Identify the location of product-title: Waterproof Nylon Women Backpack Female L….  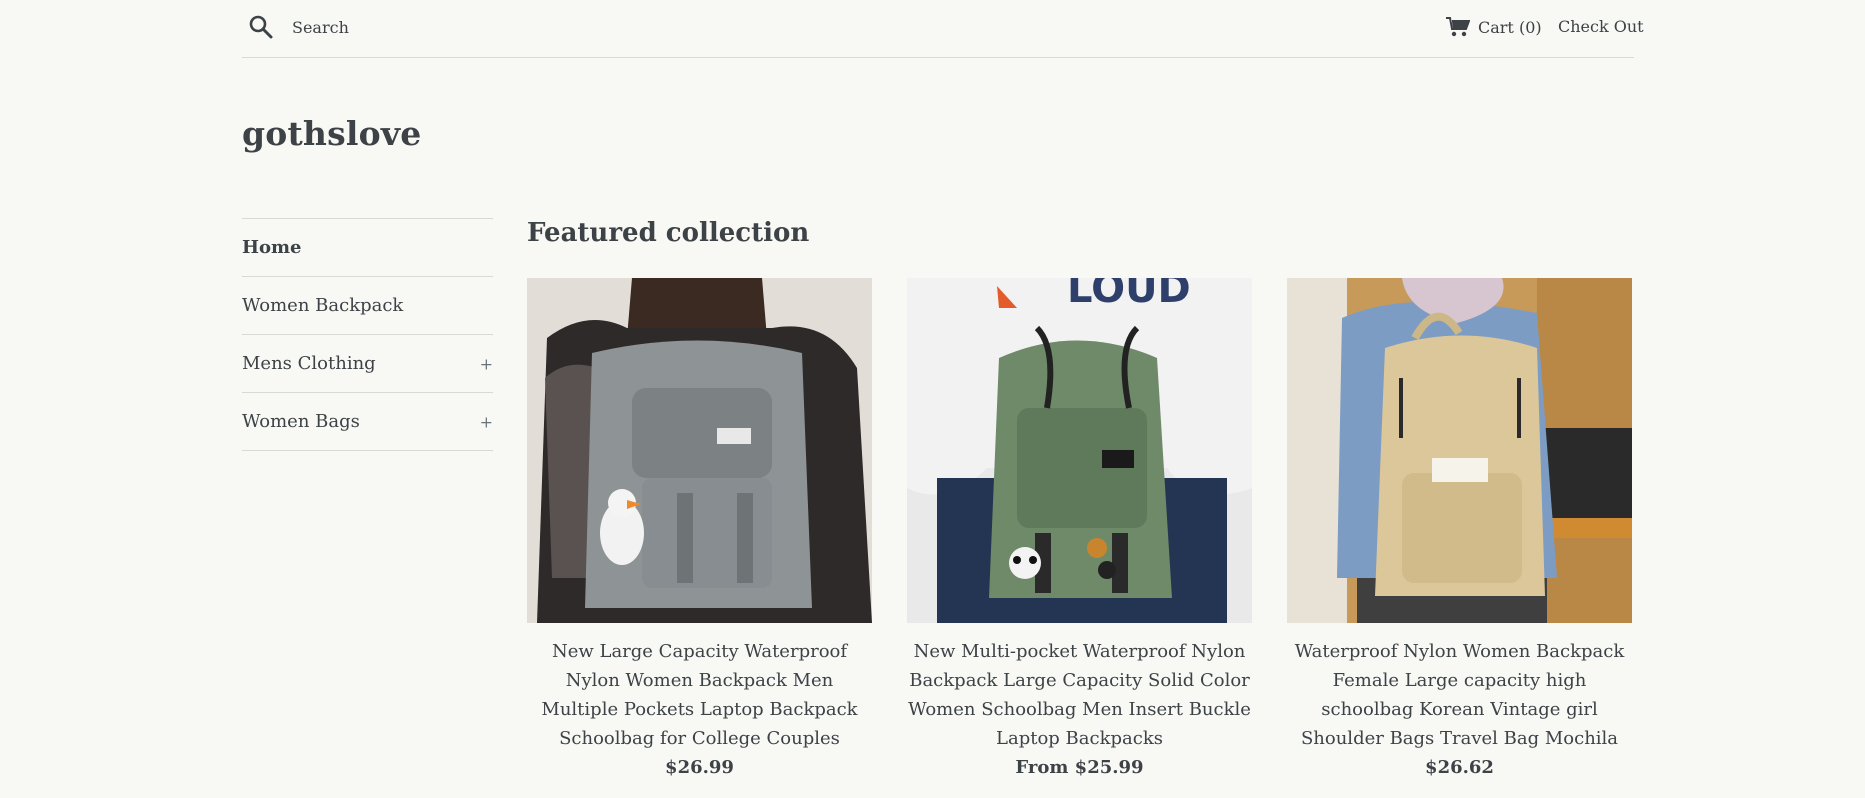
(1459, 695).